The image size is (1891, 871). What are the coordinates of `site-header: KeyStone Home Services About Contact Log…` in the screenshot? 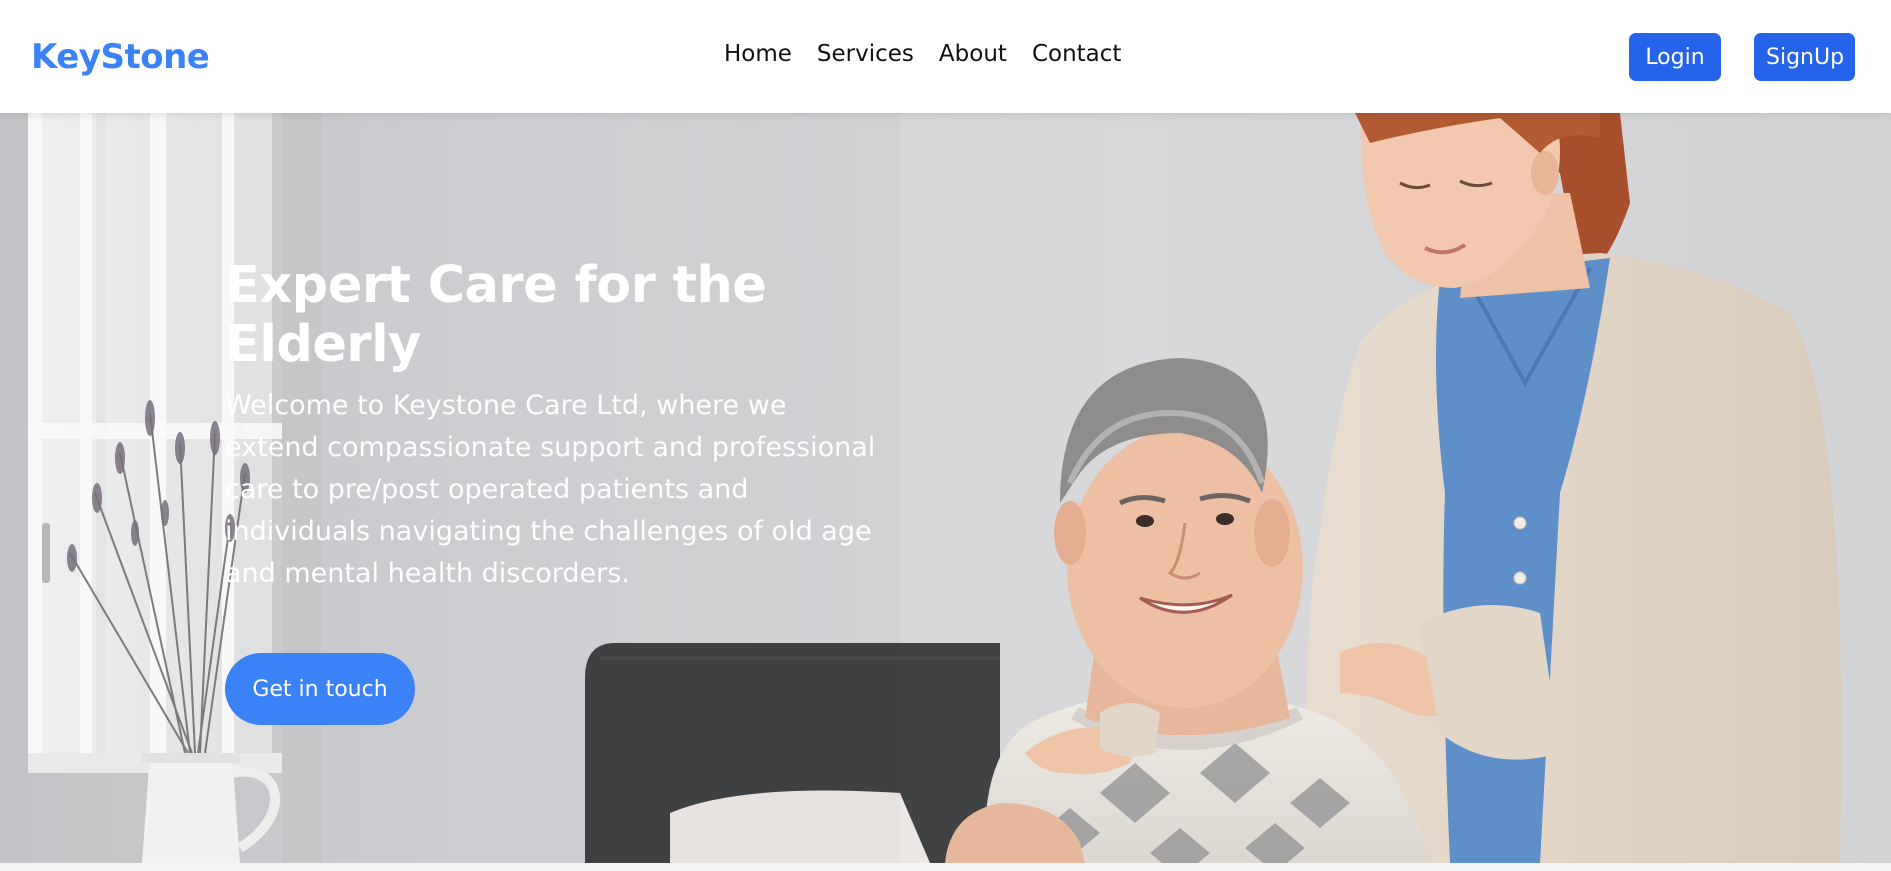 It's located at (945, 56).